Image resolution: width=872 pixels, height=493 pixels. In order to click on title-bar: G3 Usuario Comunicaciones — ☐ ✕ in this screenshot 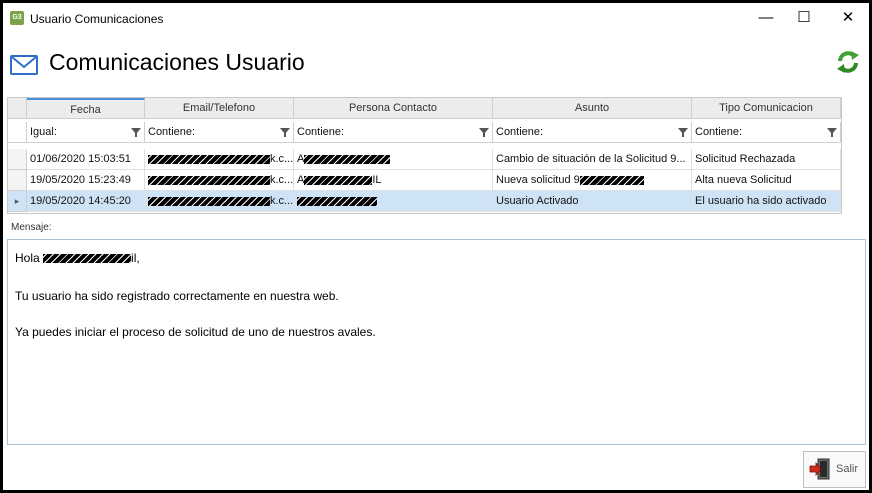, I will do `click(436, 18)`.